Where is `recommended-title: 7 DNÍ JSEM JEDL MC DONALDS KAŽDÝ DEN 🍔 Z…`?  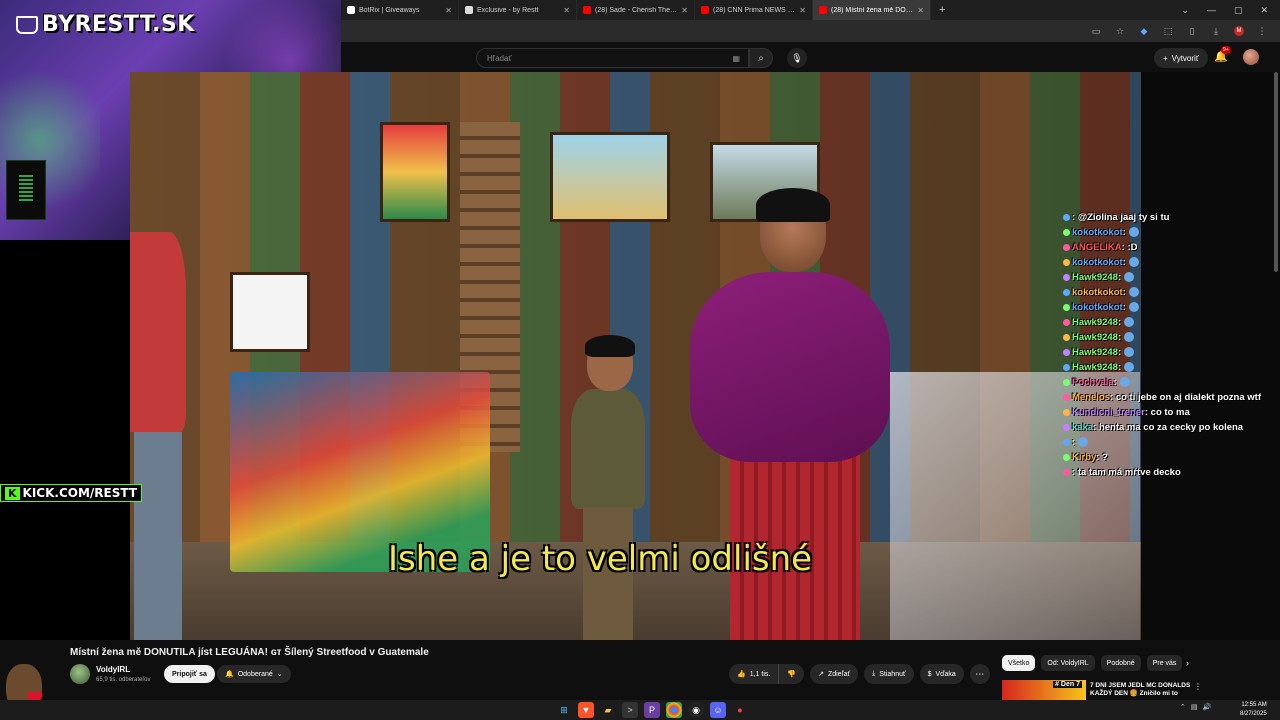 recommended-title: 7 DNÍ JSEM JEDL MC DONALDS KAŽDÝ DEN 🍔 Z… is located at coordinates (1145, 690).